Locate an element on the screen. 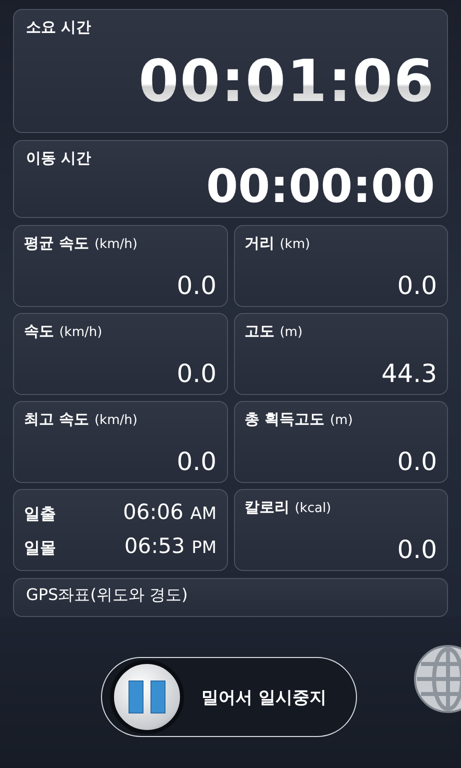  stat-label: 거리 (km) is located at coordinates (277, 243).